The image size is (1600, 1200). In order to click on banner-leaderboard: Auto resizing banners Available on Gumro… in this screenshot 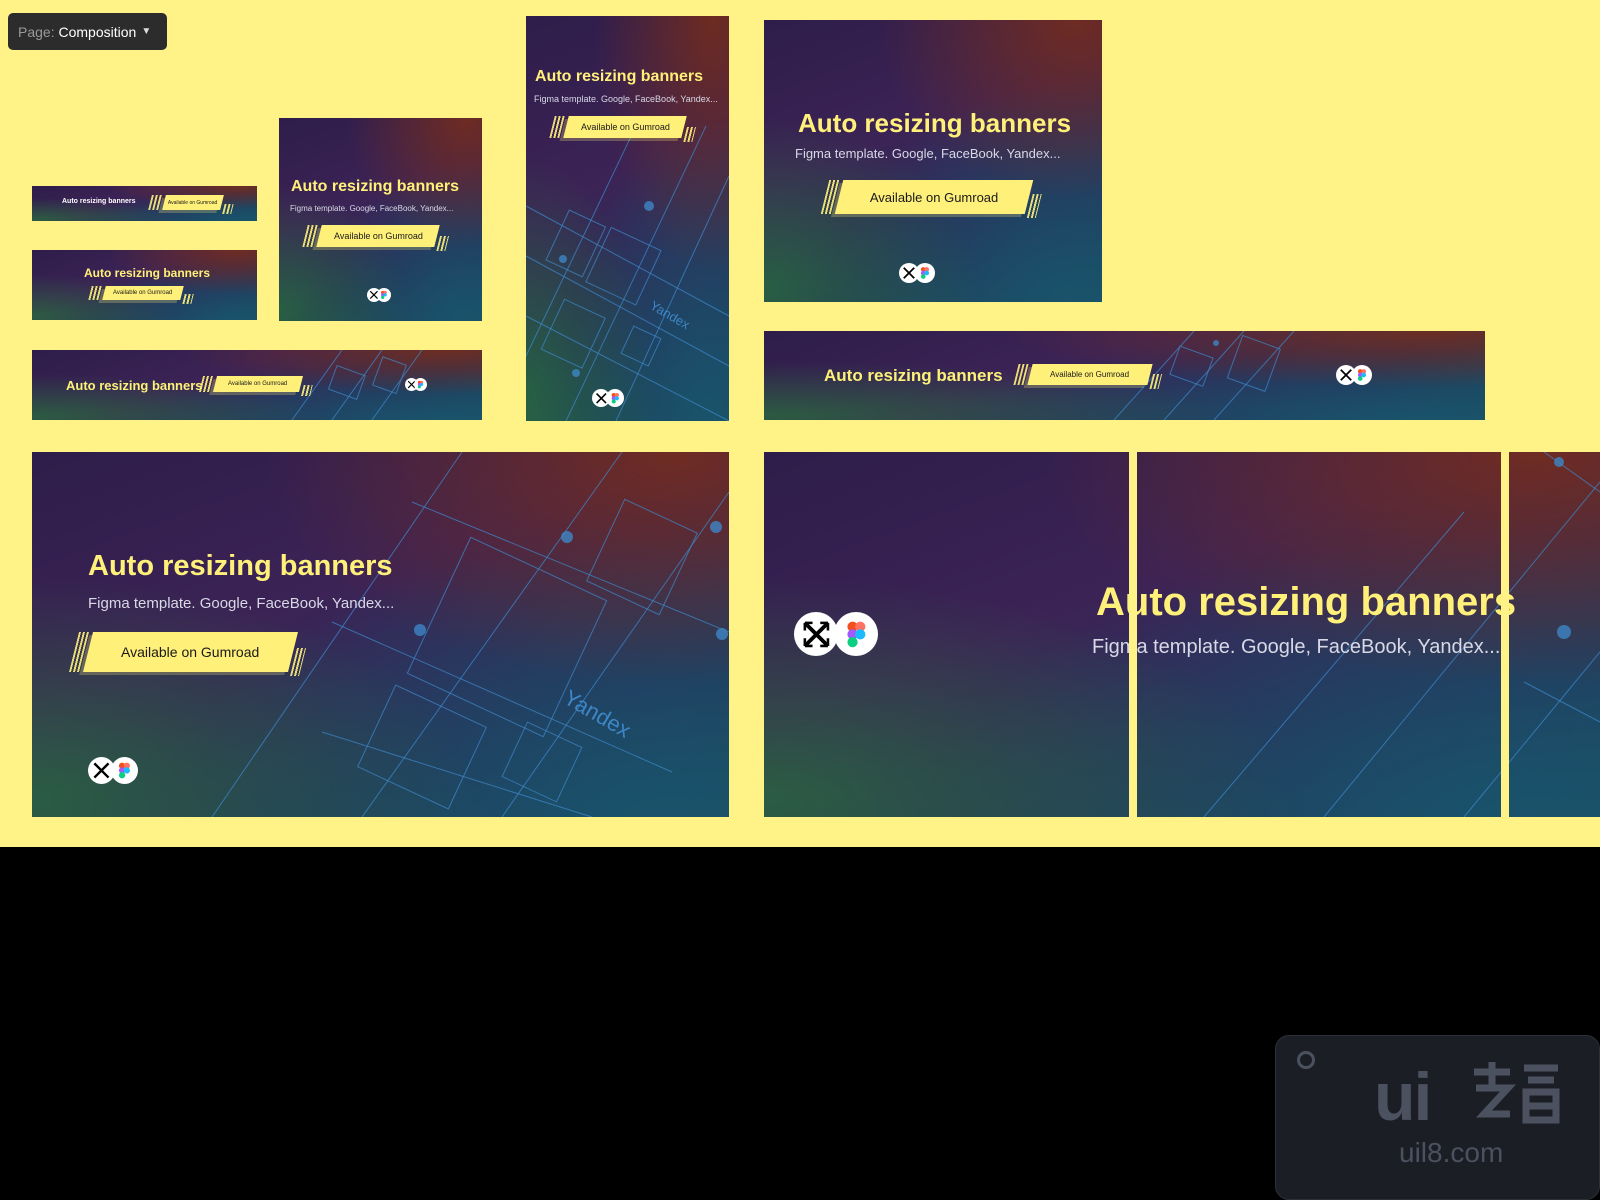, I will do `click(1124, 375)`.